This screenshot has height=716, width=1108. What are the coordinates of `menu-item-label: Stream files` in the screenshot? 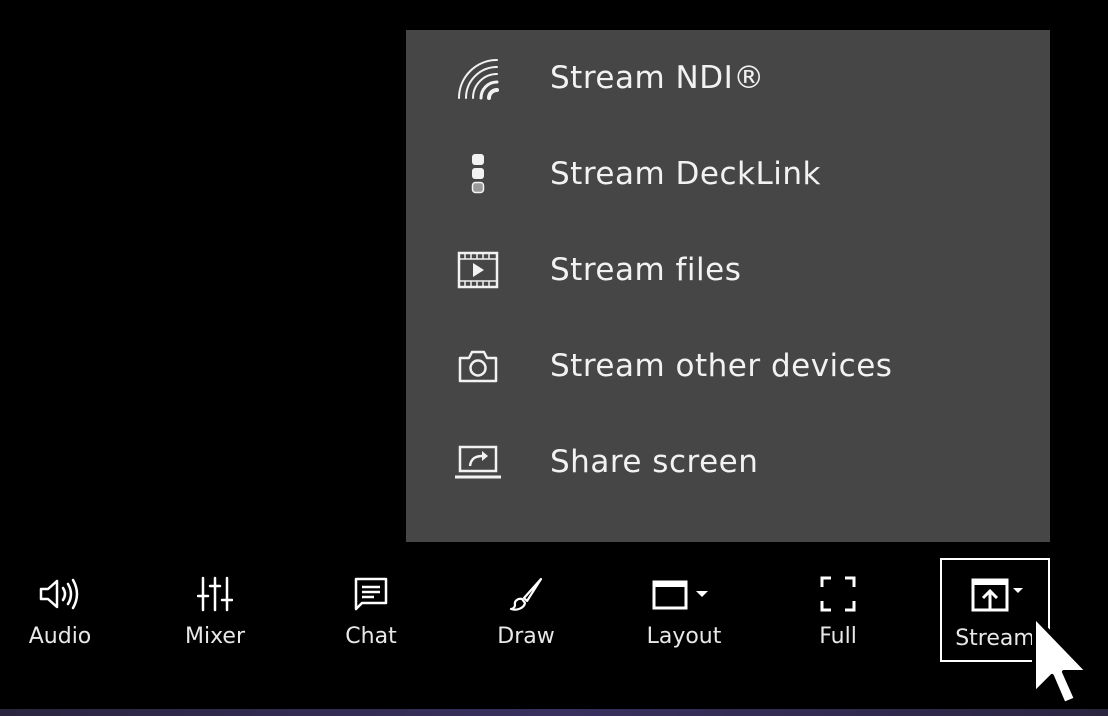 It's located at (646, 270).